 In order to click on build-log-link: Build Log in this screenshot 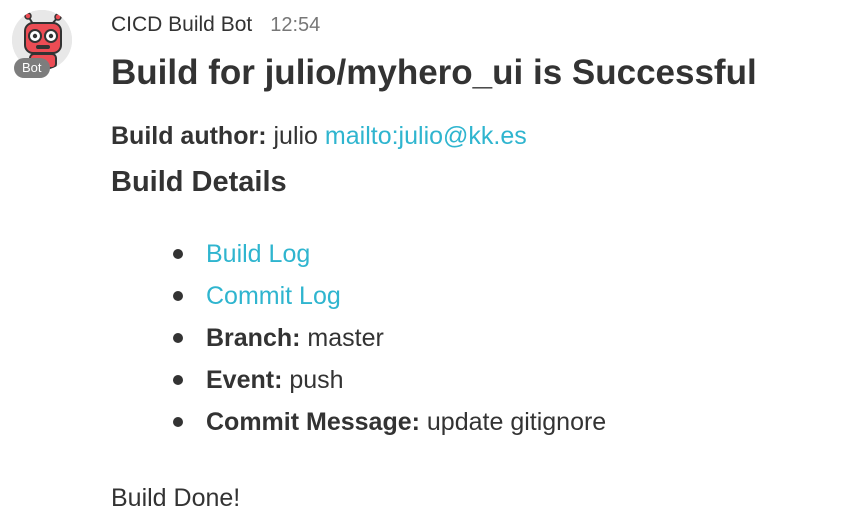, I will do `click(258, 254)`.